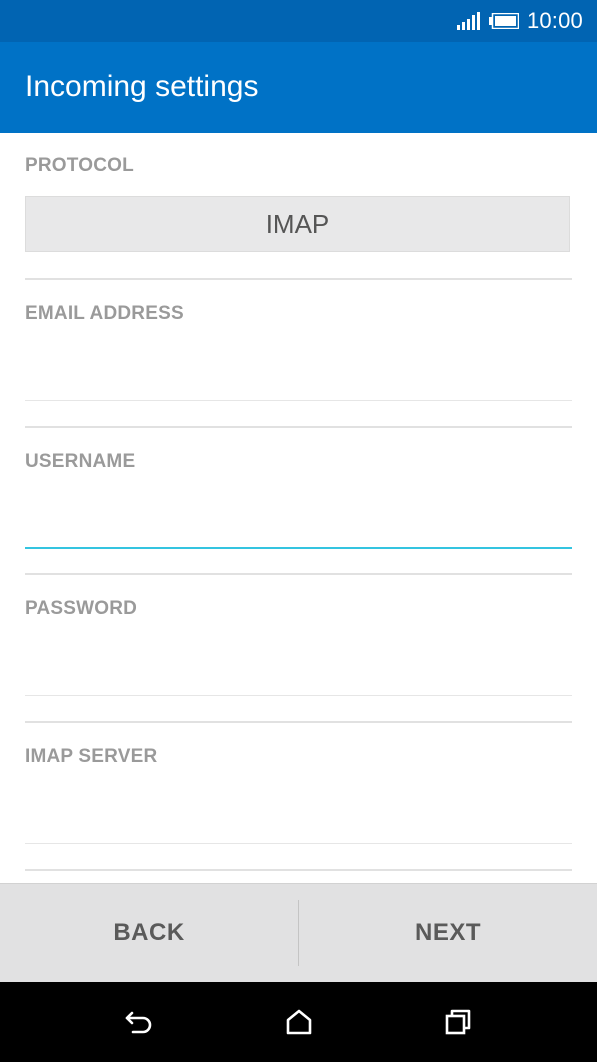 The height and width of the screenshot is (1062, 597). What do you see at coordinates (298, 525) in the screenshot?
I see `username-field` at bounding box center [298, 525].